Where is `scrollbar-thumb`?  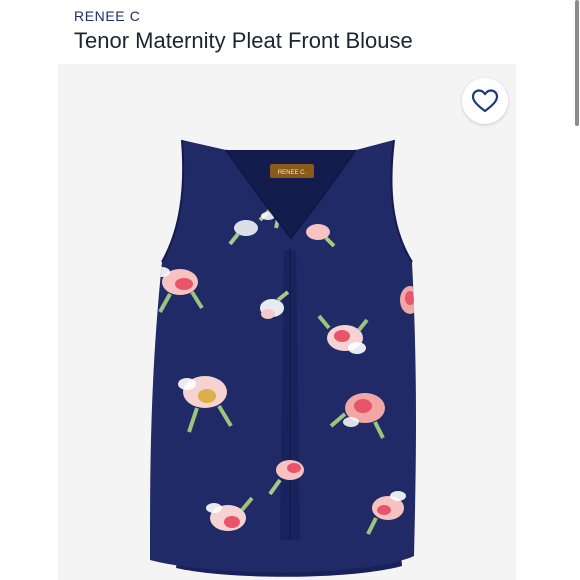 scrollbar-thumb is located at coordinates (577, 63).